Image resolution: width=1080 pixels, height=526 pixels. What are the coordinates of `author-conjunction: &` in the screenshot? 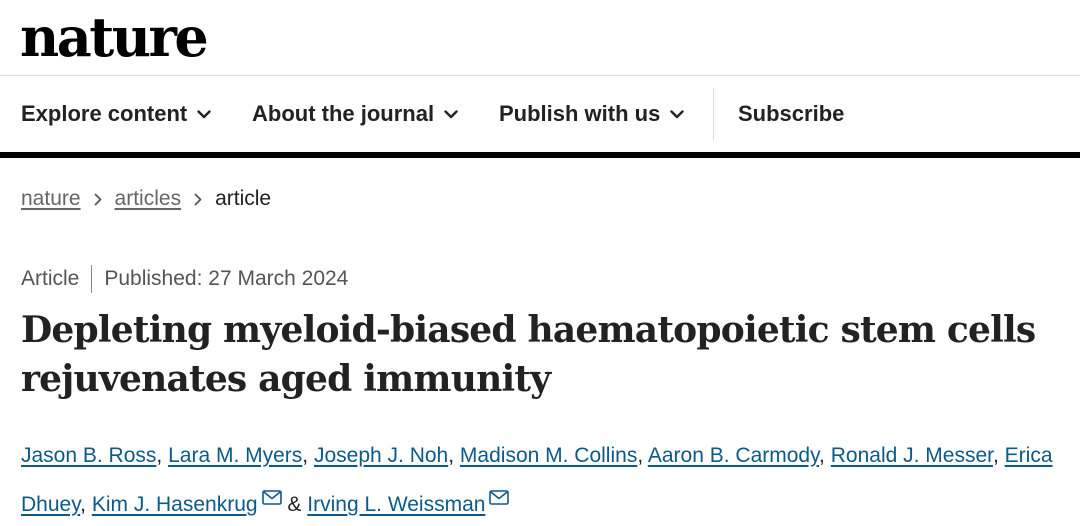 It's located at (294, 504).